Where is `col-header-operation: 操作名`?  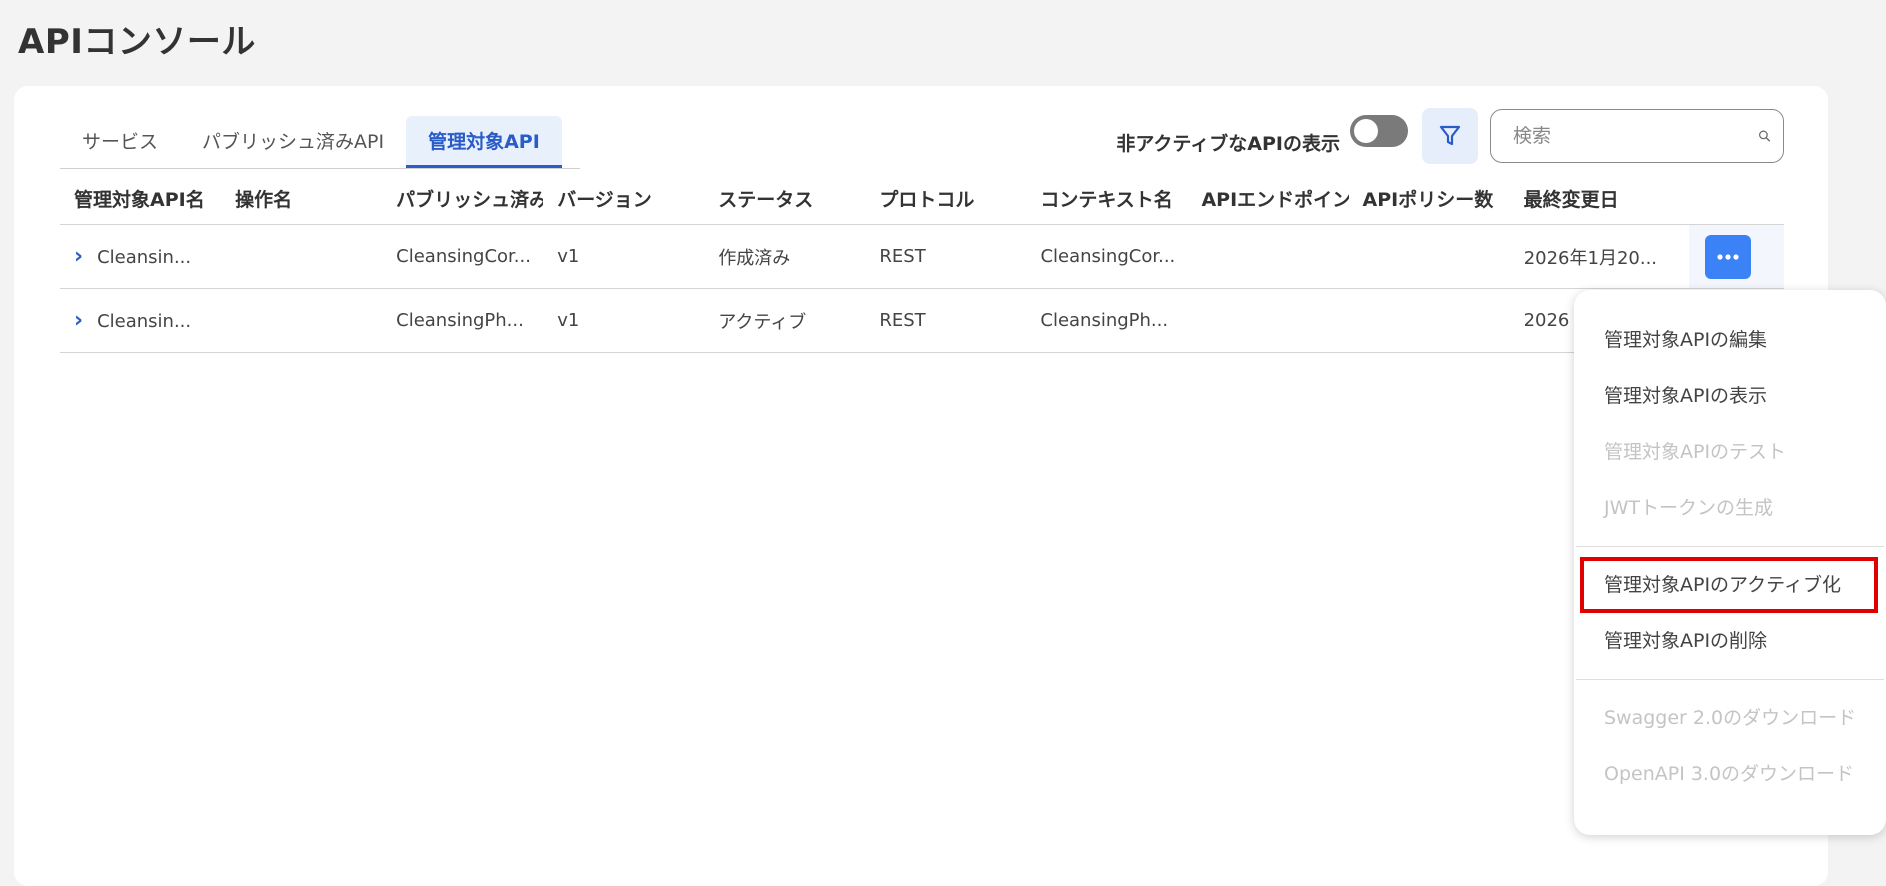
col-header-operation: 操作名 is located at coordinates (301, 198).